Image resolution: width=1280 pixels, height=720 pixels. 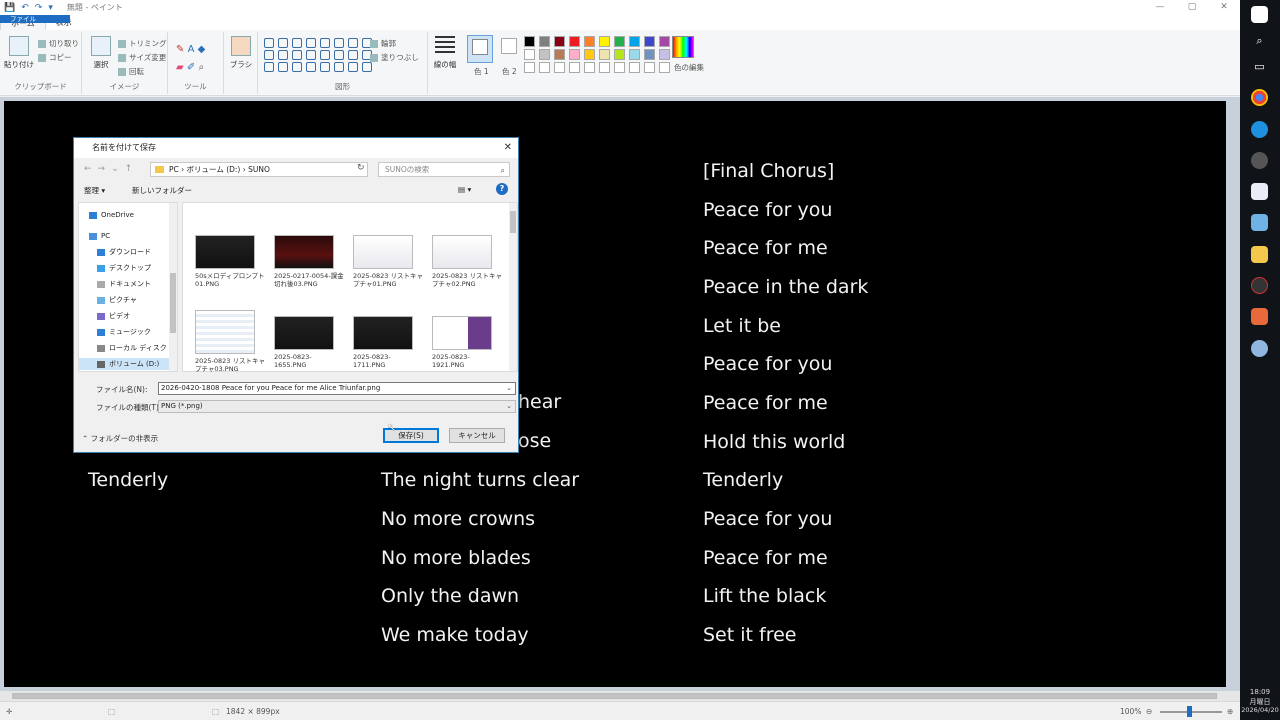 What do you see at coordinates (467, 261) in the screenshot?
I see `file-item: 2025-0823 リストキャプチャ02.PNG` at bounding box center [467, 261].